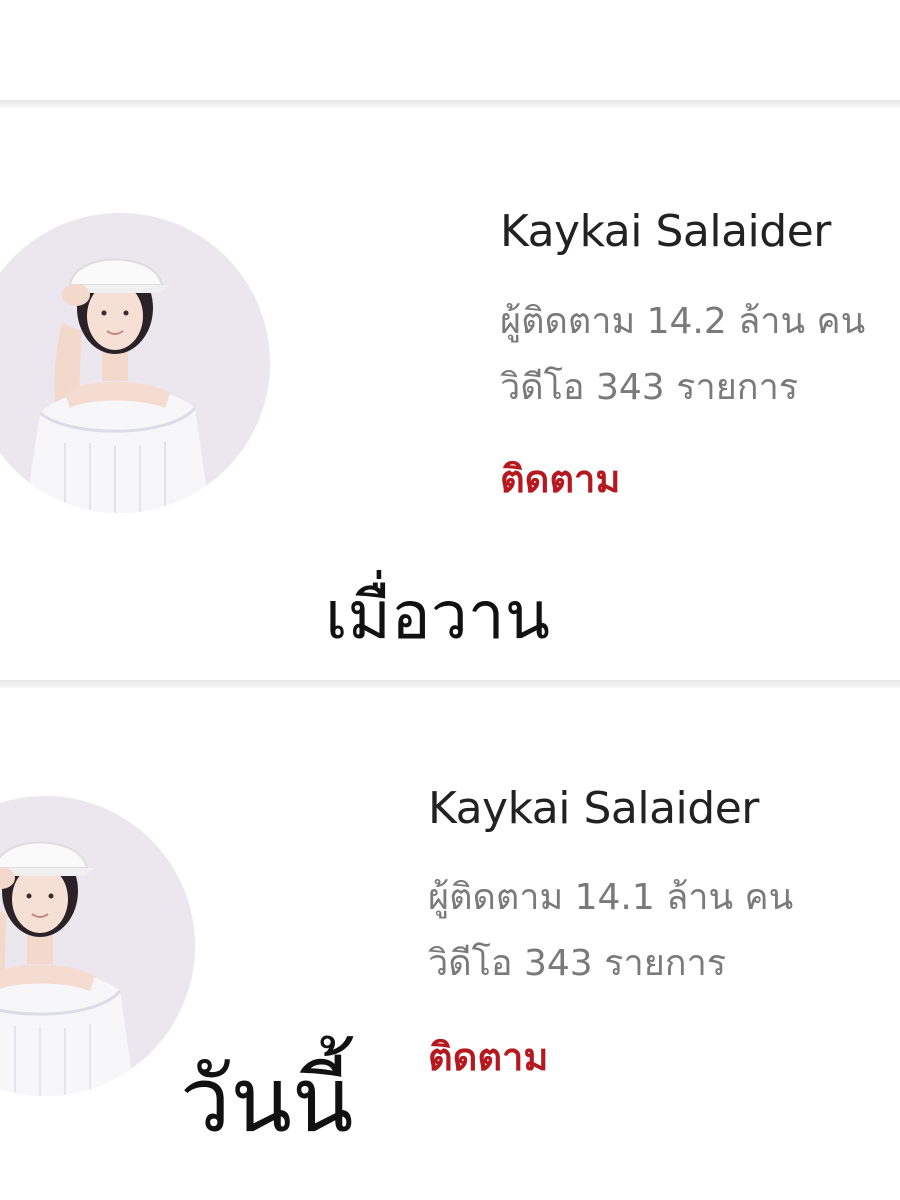 Image resolution: width=900 pixels, height=1200 pixels. Describe the element at coordinates (450, 684) in the screenshot. I see `middle-divider` at that location.